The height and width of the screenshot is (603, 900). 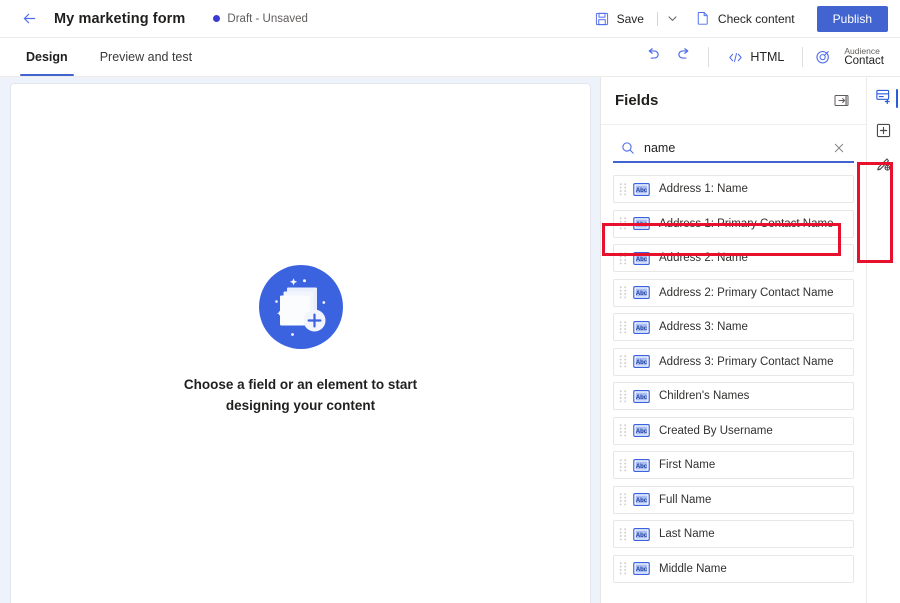 I want to click on audience-selector: Audience Contact, so click(x=851, y=57).